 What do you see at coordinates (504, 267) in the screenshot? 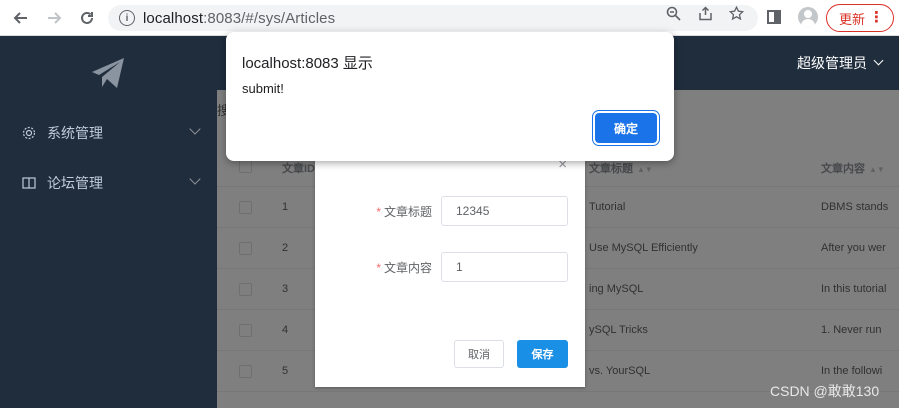
I see `content-input: 1` at bounding box center [504, 267].